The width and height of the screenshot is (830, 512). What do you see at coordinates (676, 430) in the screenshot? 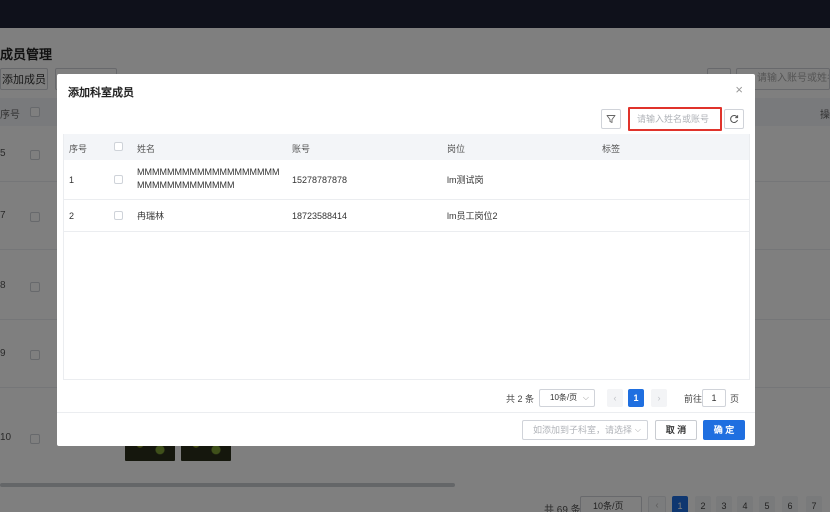
I see `cancel-button: 取 消` at bounding box center [676, 430].